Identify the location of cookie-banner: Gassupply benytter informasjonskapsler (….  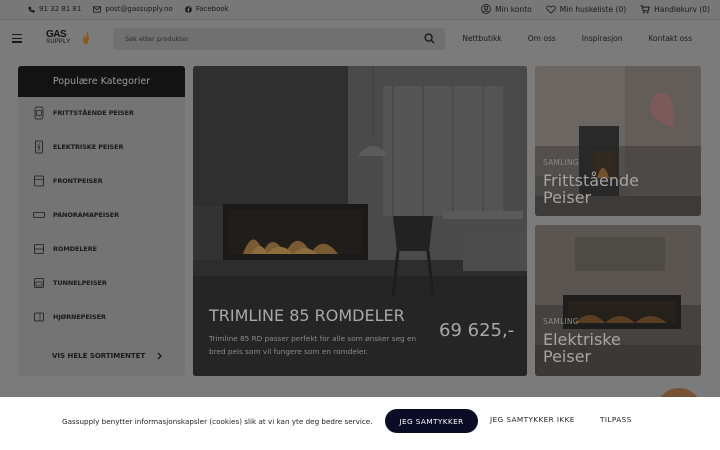
(360, 423).